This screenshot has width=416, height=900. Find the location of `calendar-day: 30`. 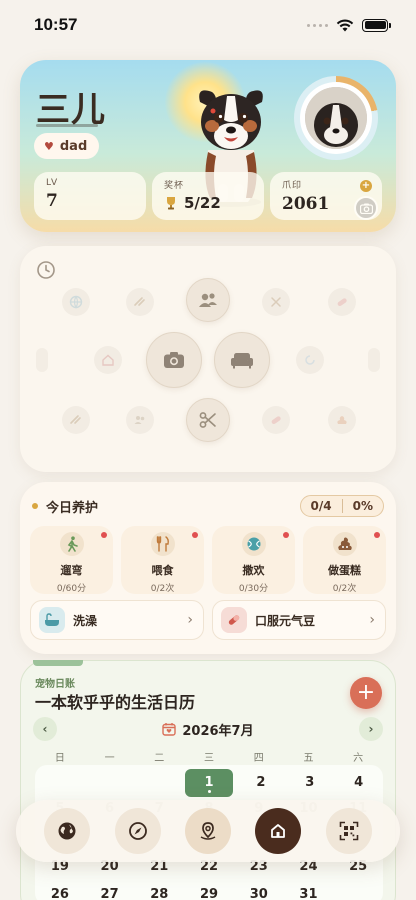

calendar-day: 30 is located at coordinates (259, 890).